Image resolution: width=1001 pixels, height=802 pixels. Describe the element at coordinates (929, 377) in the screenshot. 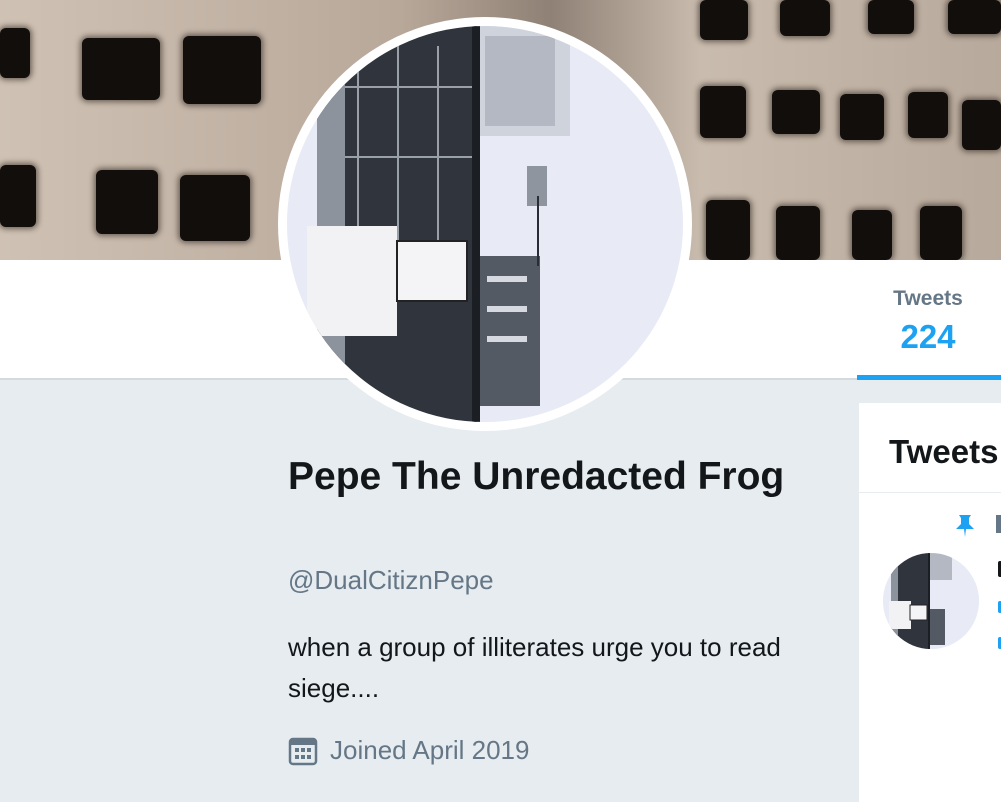

I see `active-tab-indicator` at that location.